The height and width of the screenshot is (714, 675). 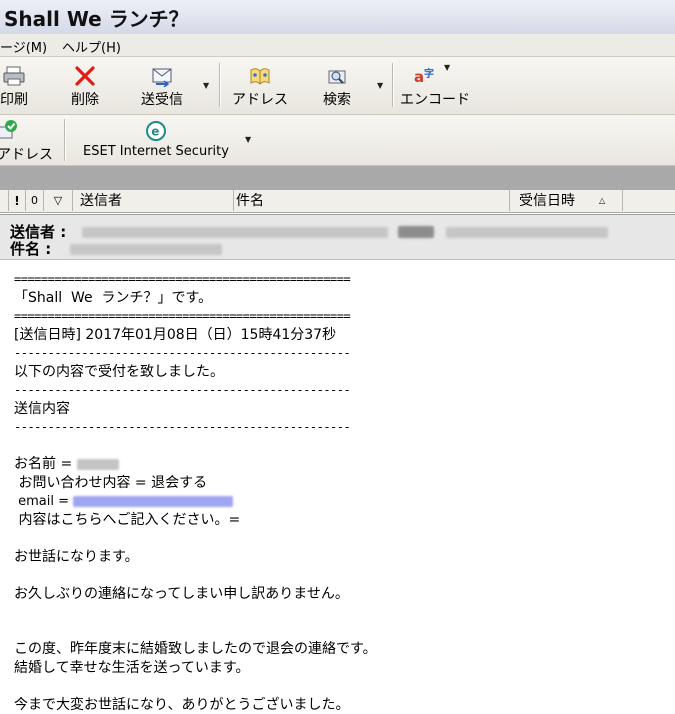 What do you see at coordinates (435, 99) in the screenshot?
I see `encode-label: エンコード` at bounding box center [435, 99].